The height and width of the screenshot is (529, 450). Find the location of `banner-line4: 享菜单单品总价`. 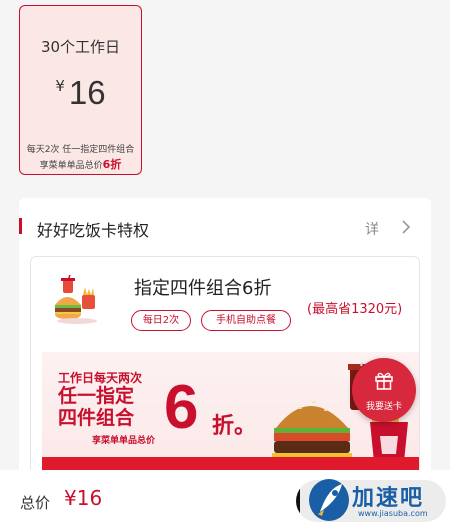

banner-line4: 享菜单单品总价 is located at coordinates (124, 441).